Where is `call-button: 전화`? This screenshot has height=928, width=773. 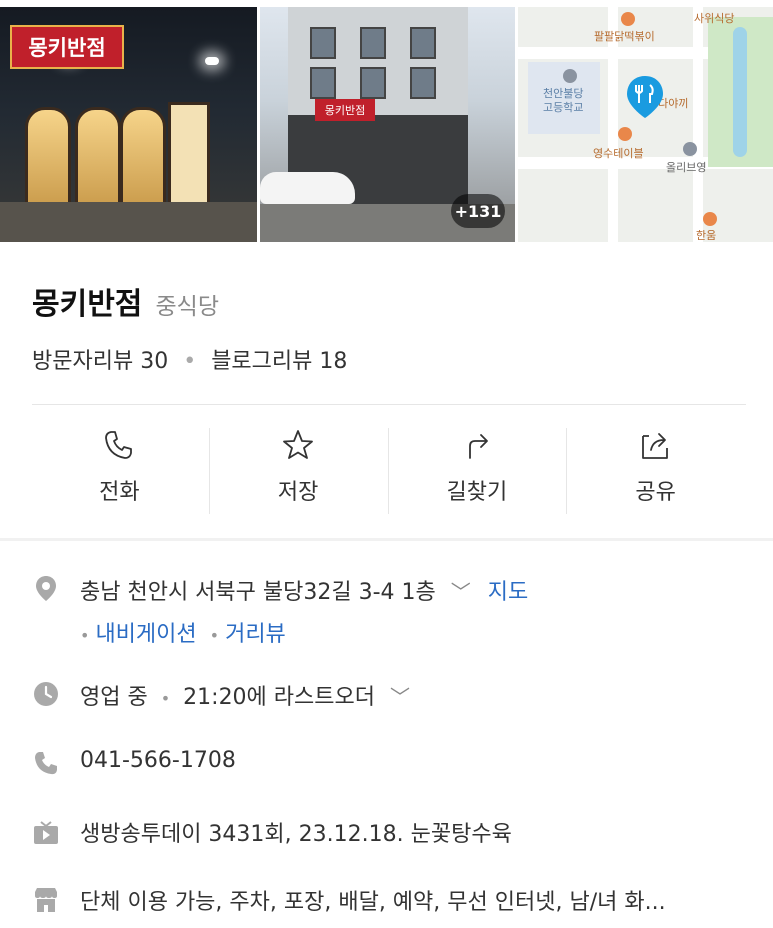 call-button: 전화 is located at coordinates (119, 471).